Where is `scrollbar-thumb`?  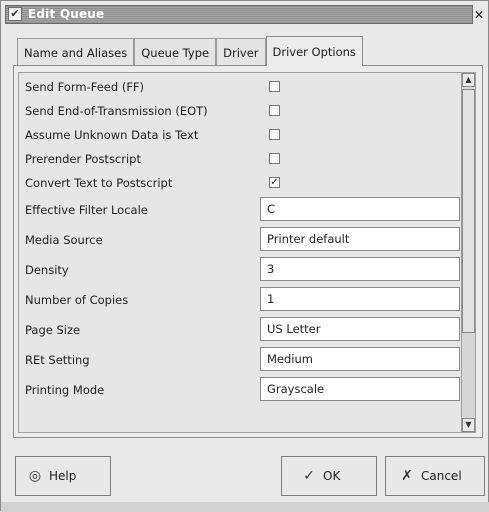
scrollbar-thumb is located at coordinates (468, 211).